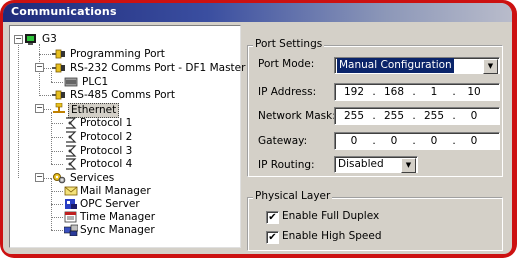 Image resolution: width=517 pixels, height=258 pixels. I want to click on tree-node-label: RS-232 Comms Port - DF1 Master, so click(158, 68).